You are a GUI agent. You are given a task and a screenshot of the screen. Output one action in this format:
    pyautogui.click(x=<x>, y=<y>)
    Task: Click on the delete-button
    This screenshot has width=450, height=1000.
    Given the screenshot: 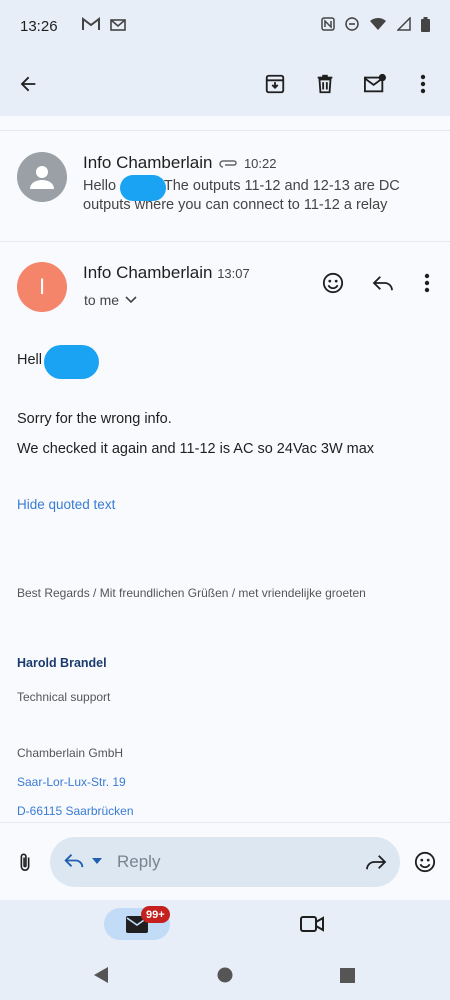 What is the action you would take?
    pyautogui.click(x=325, y=84)
    